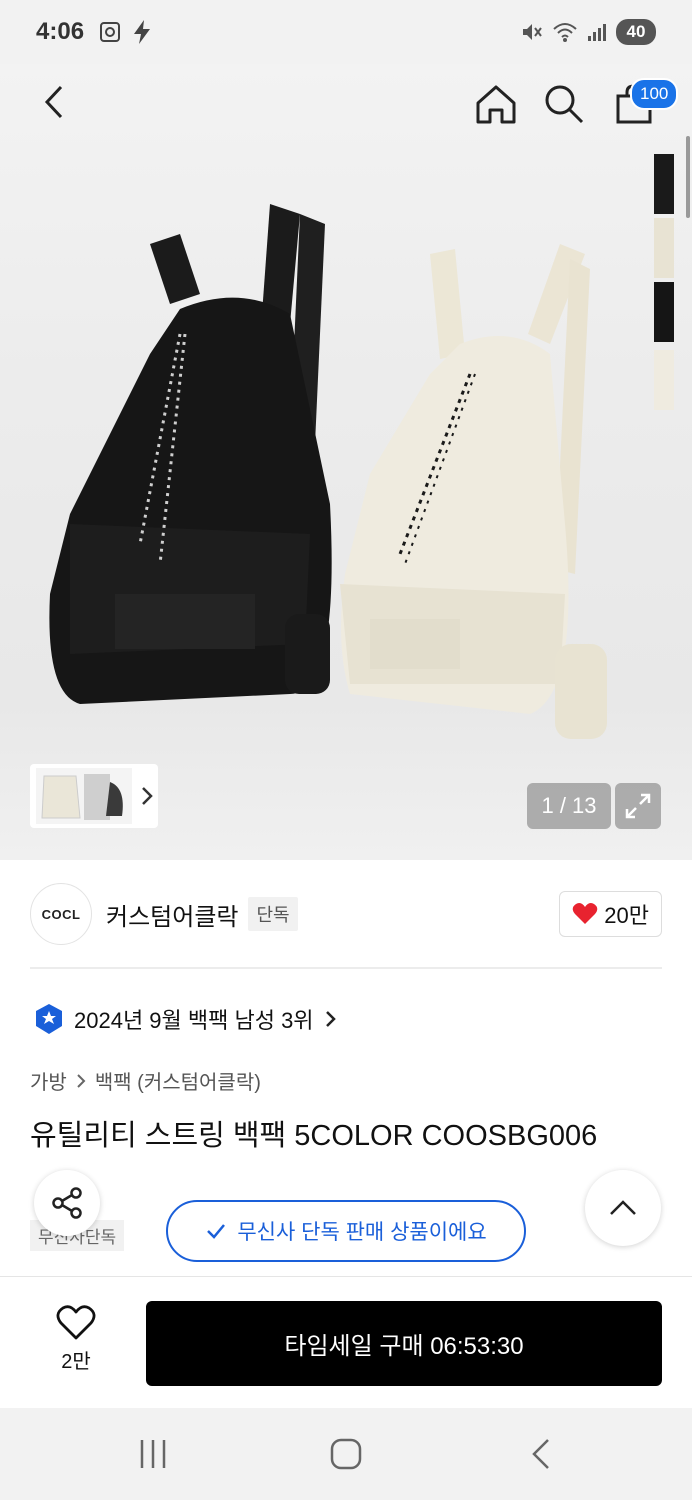  What do you see at coordinates (346, 914) in the screenshot?
I see `brand-row: COCL 커스텀어클락 단독 20만` at bounding box center [346, 914].